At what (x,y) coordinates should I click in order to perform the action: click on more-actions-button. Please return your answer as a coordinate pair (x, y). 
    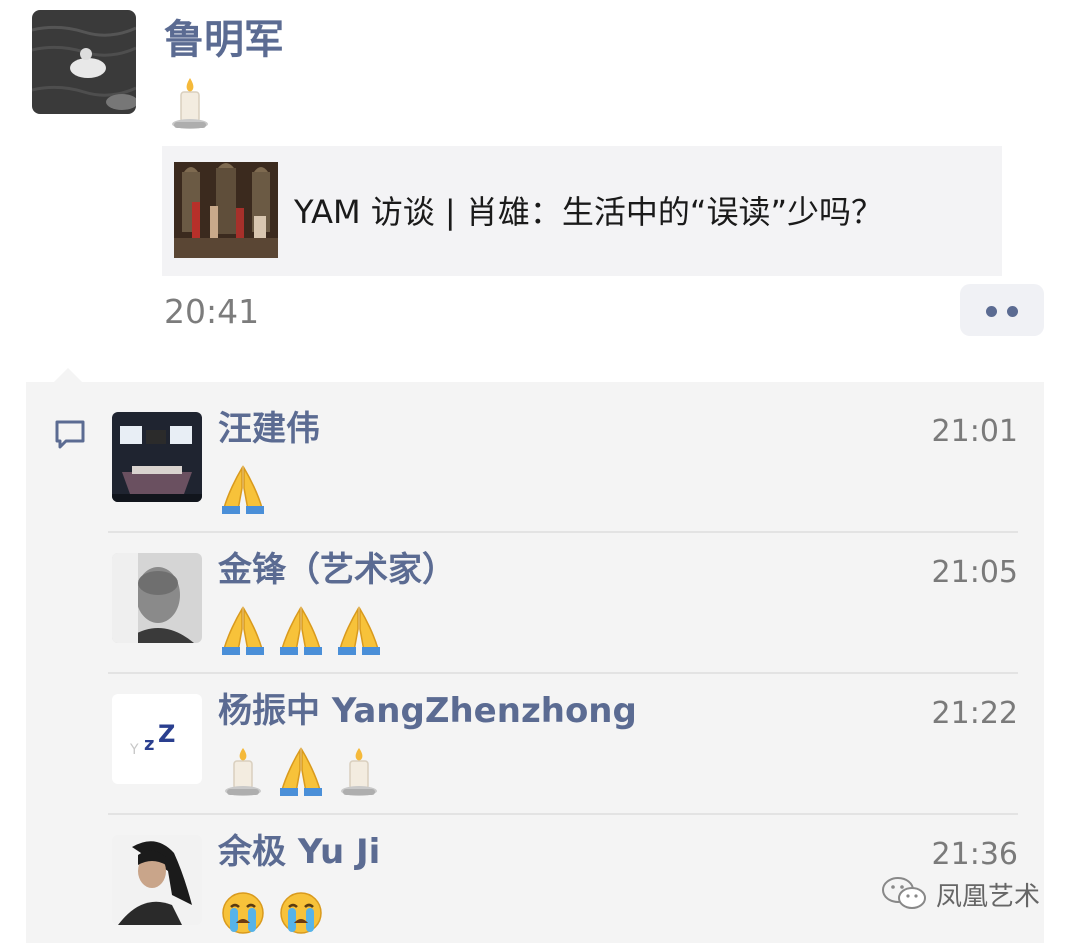
    Looking at the image, I should click on (1002, 310).